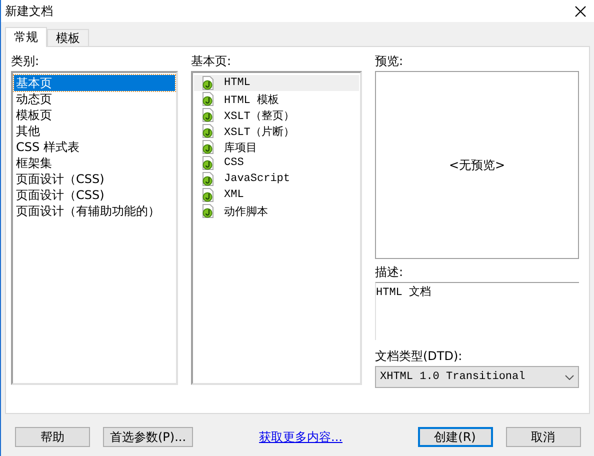 The height and width of the screenshot is (456, 594). I want to click on window-title: 新建文档, so click(29, 11).